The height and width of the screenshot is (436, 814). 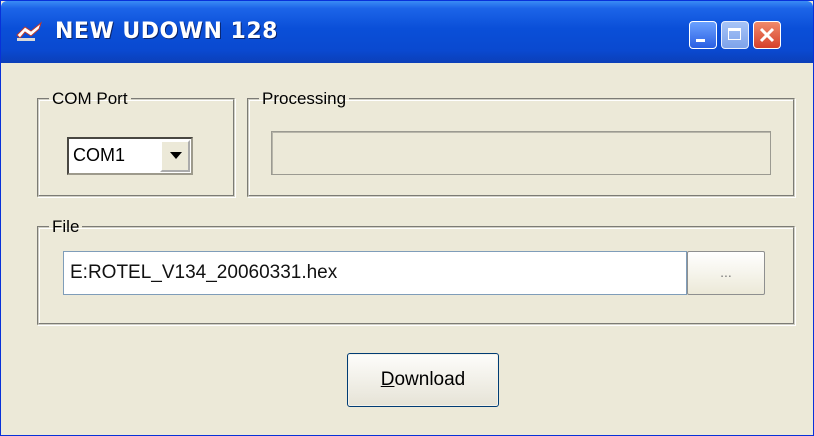 What do you see at coordinates (375, 273) in the screenshot?
I see `file-path-input: E:ROTEL_V134_20060331.hex` at bounding box center [375, 273].